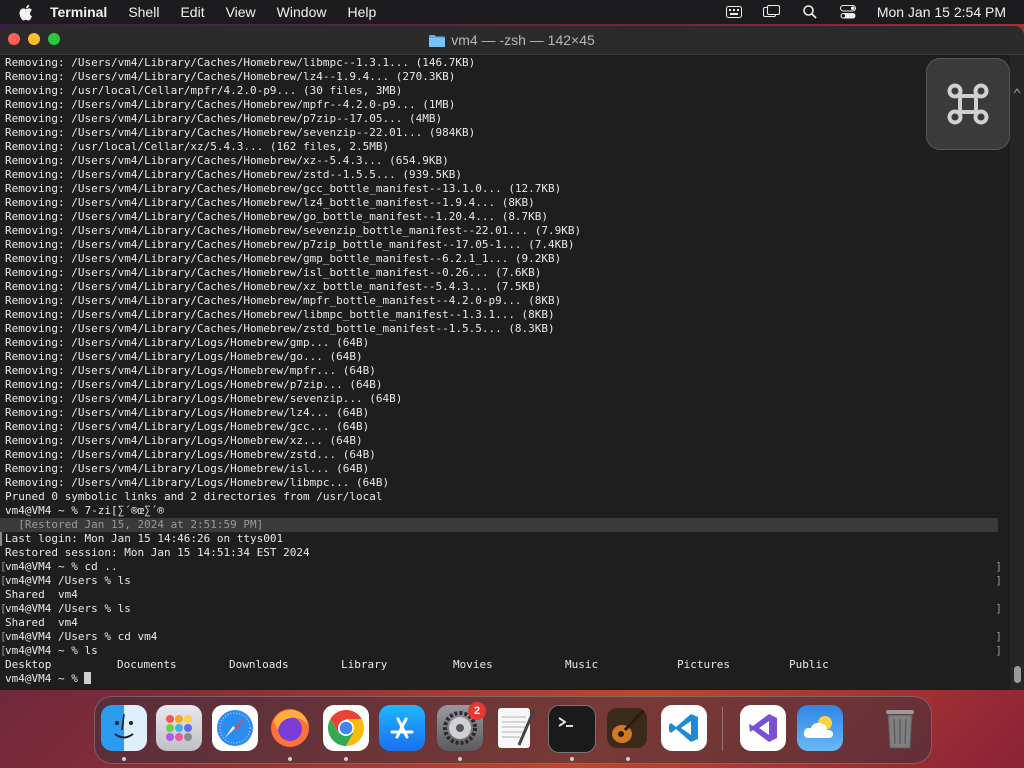  I want to click on dock-launchpad-icon, so click(179, 728).